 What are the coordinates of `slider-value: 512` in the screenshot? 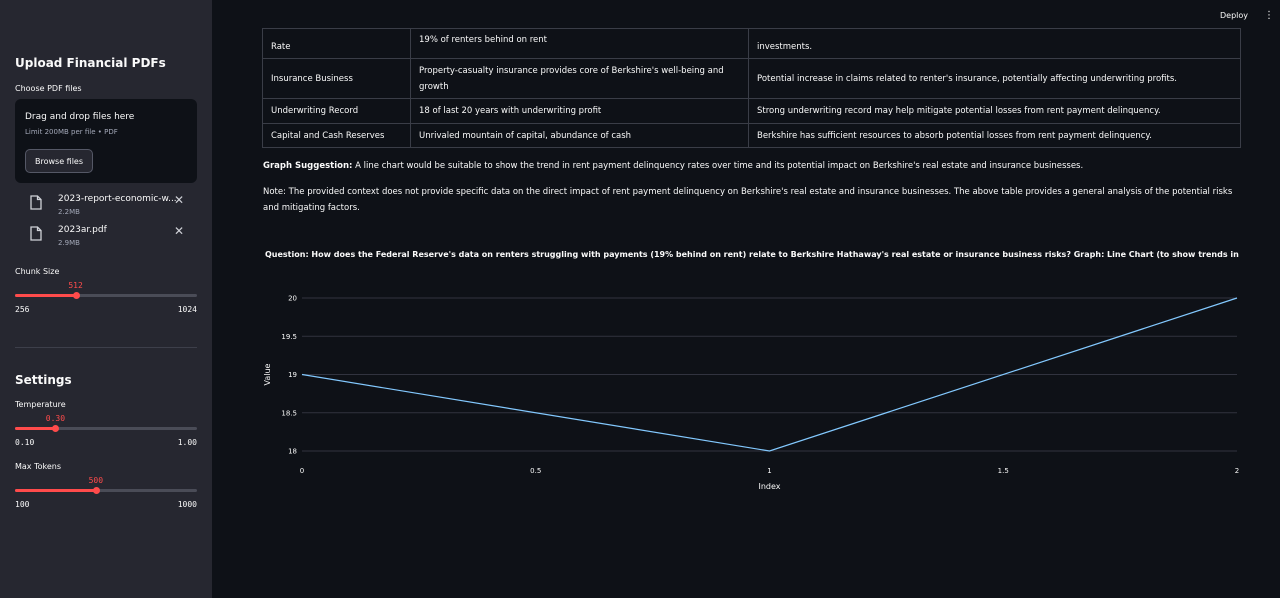 It's located at (75, 285).